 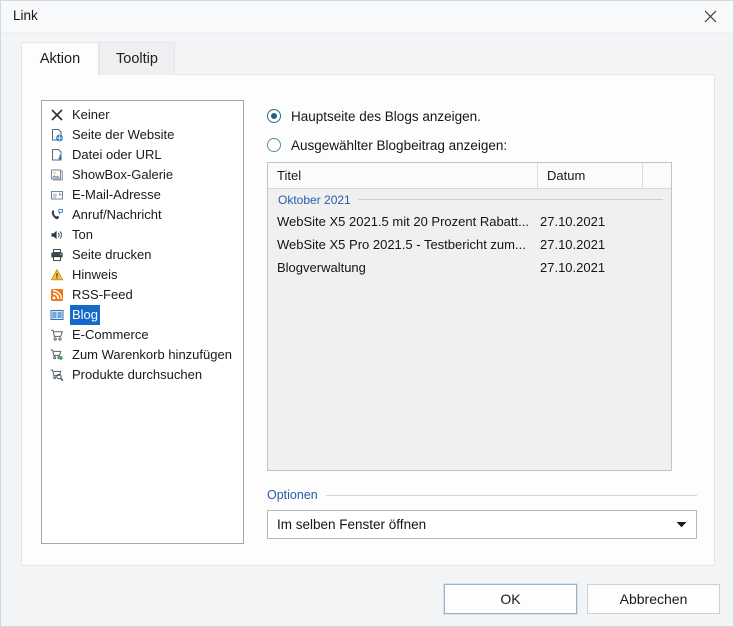 I want to click on ok-button-label: OK, so click(x=510, y=599).